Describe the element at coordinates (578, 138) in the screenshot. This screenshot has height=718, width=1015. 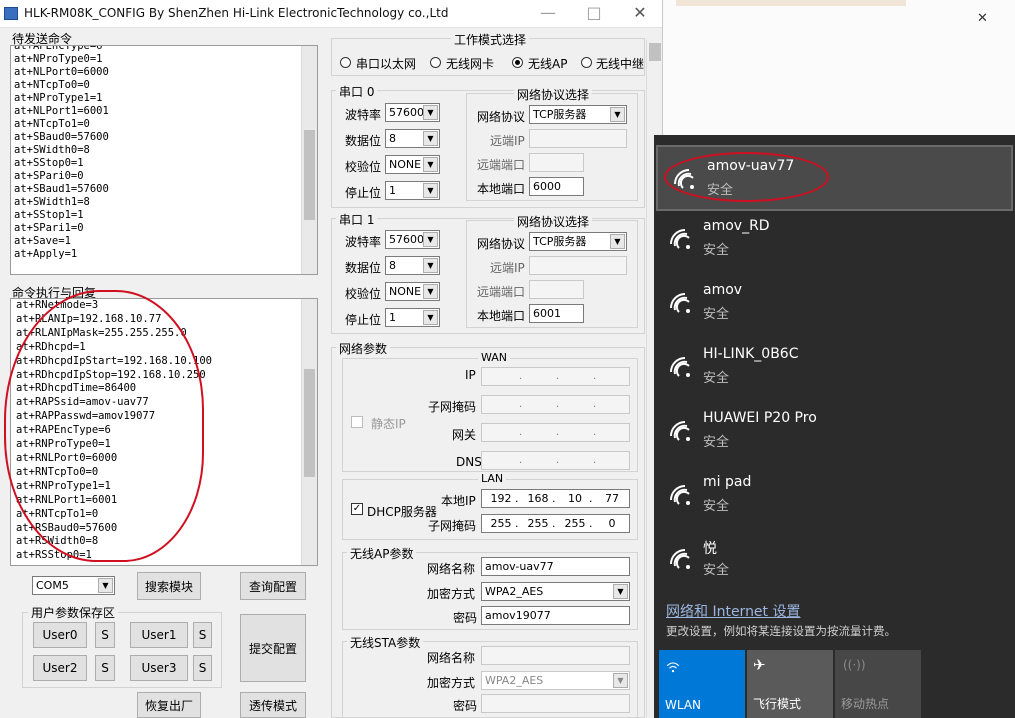
I see `serial0-remote-ip-input` at that location.